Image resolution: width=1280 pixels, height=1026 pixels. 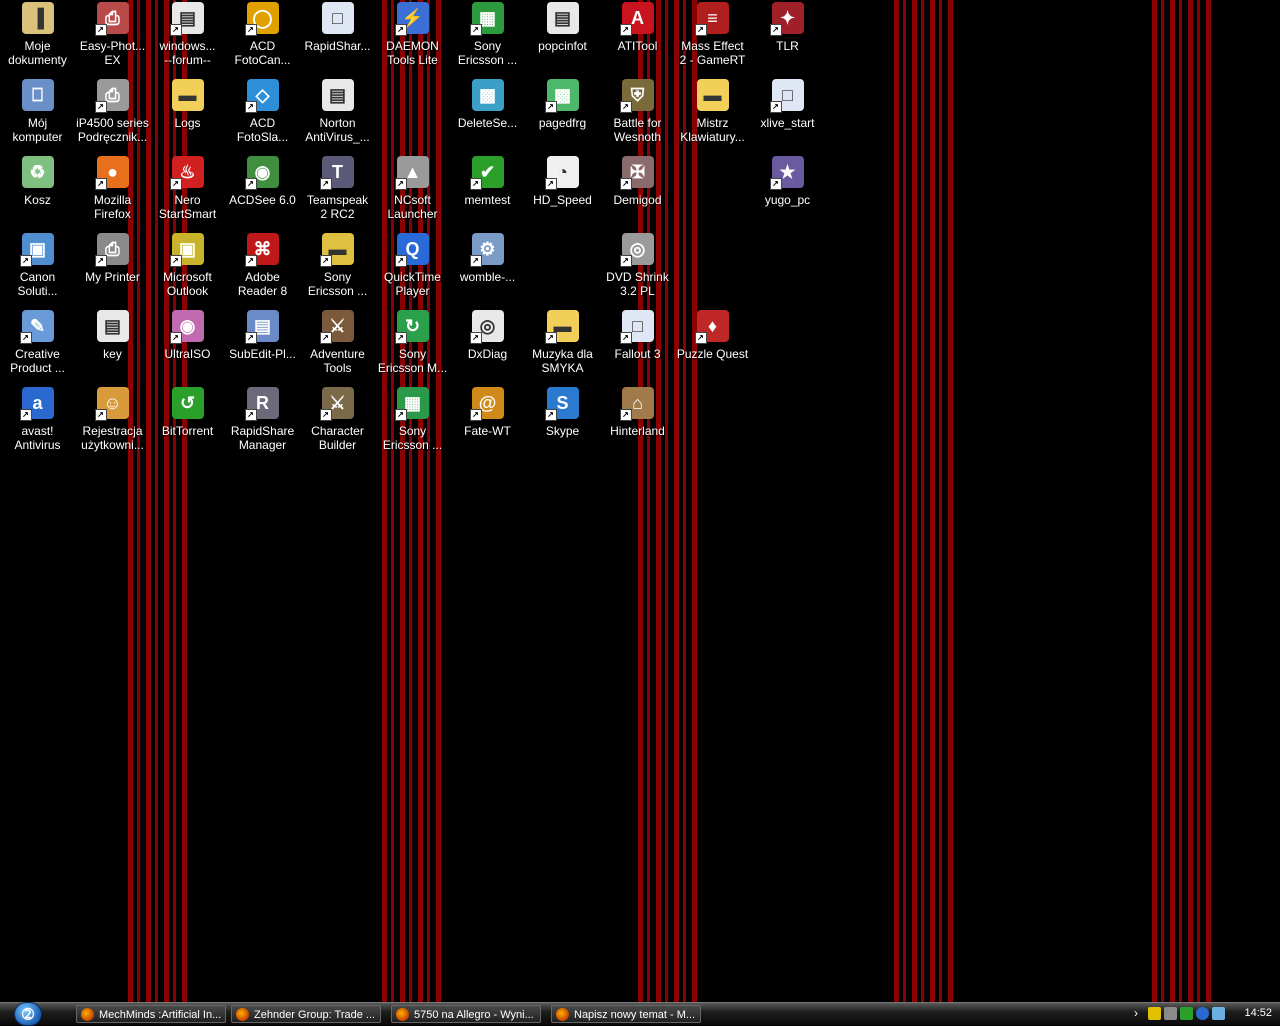 I want to click on desktop-icon-label: key, so click(x=112, y=354).